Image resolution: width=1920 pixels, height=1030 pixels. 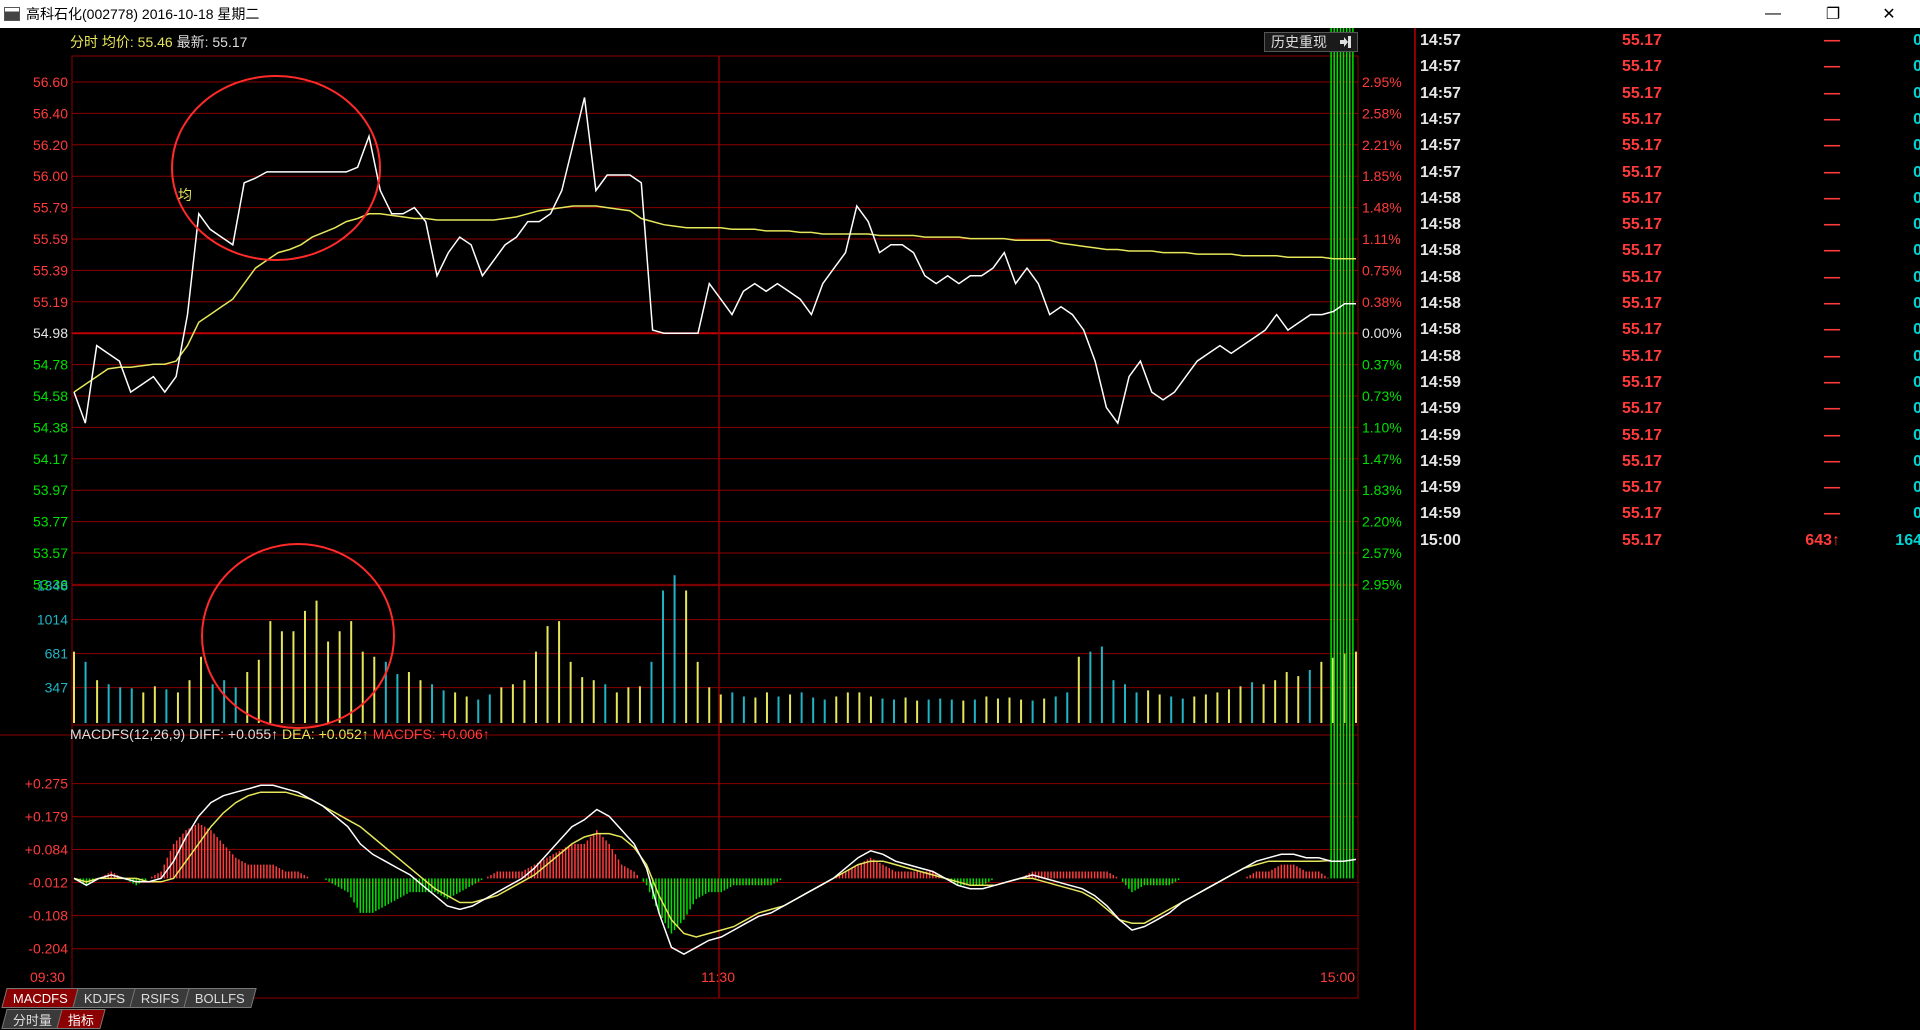 I want to click on tab-label: MACDFS, so click(x=40, y=998).